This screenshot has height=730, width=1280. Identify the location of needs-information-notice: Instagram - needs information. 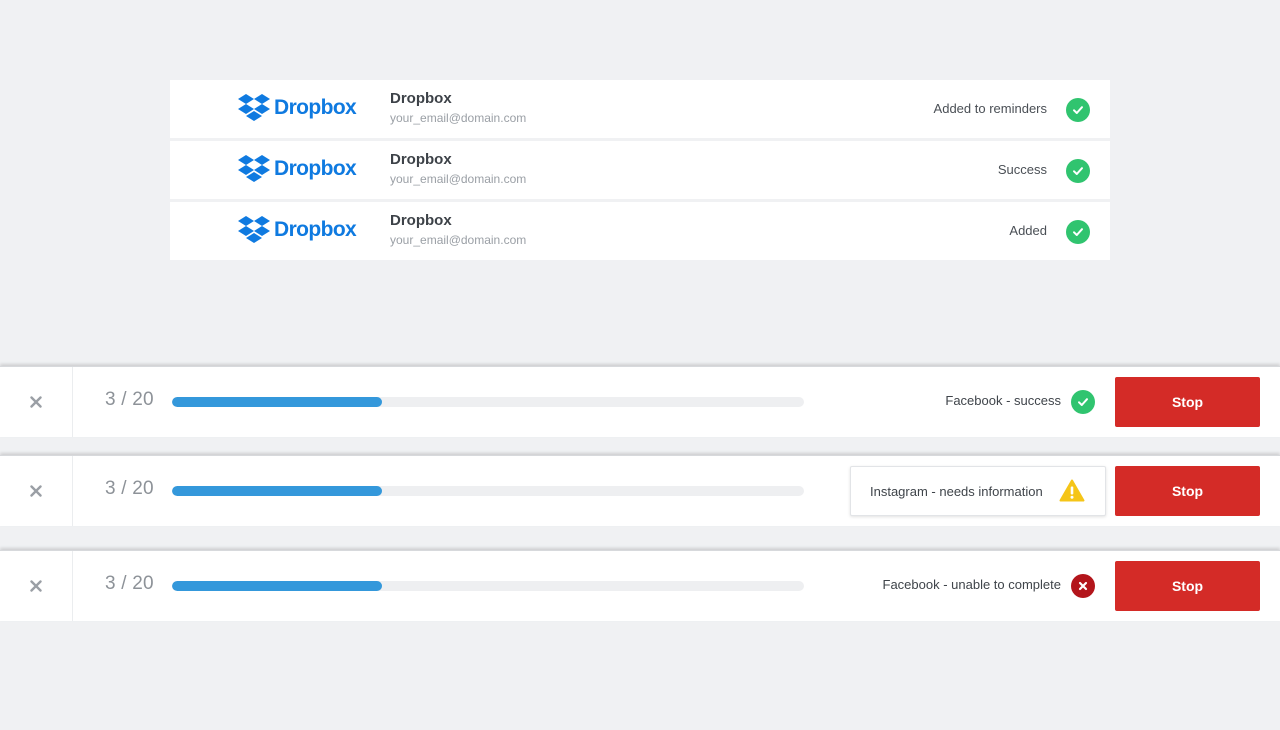
(978, 491).